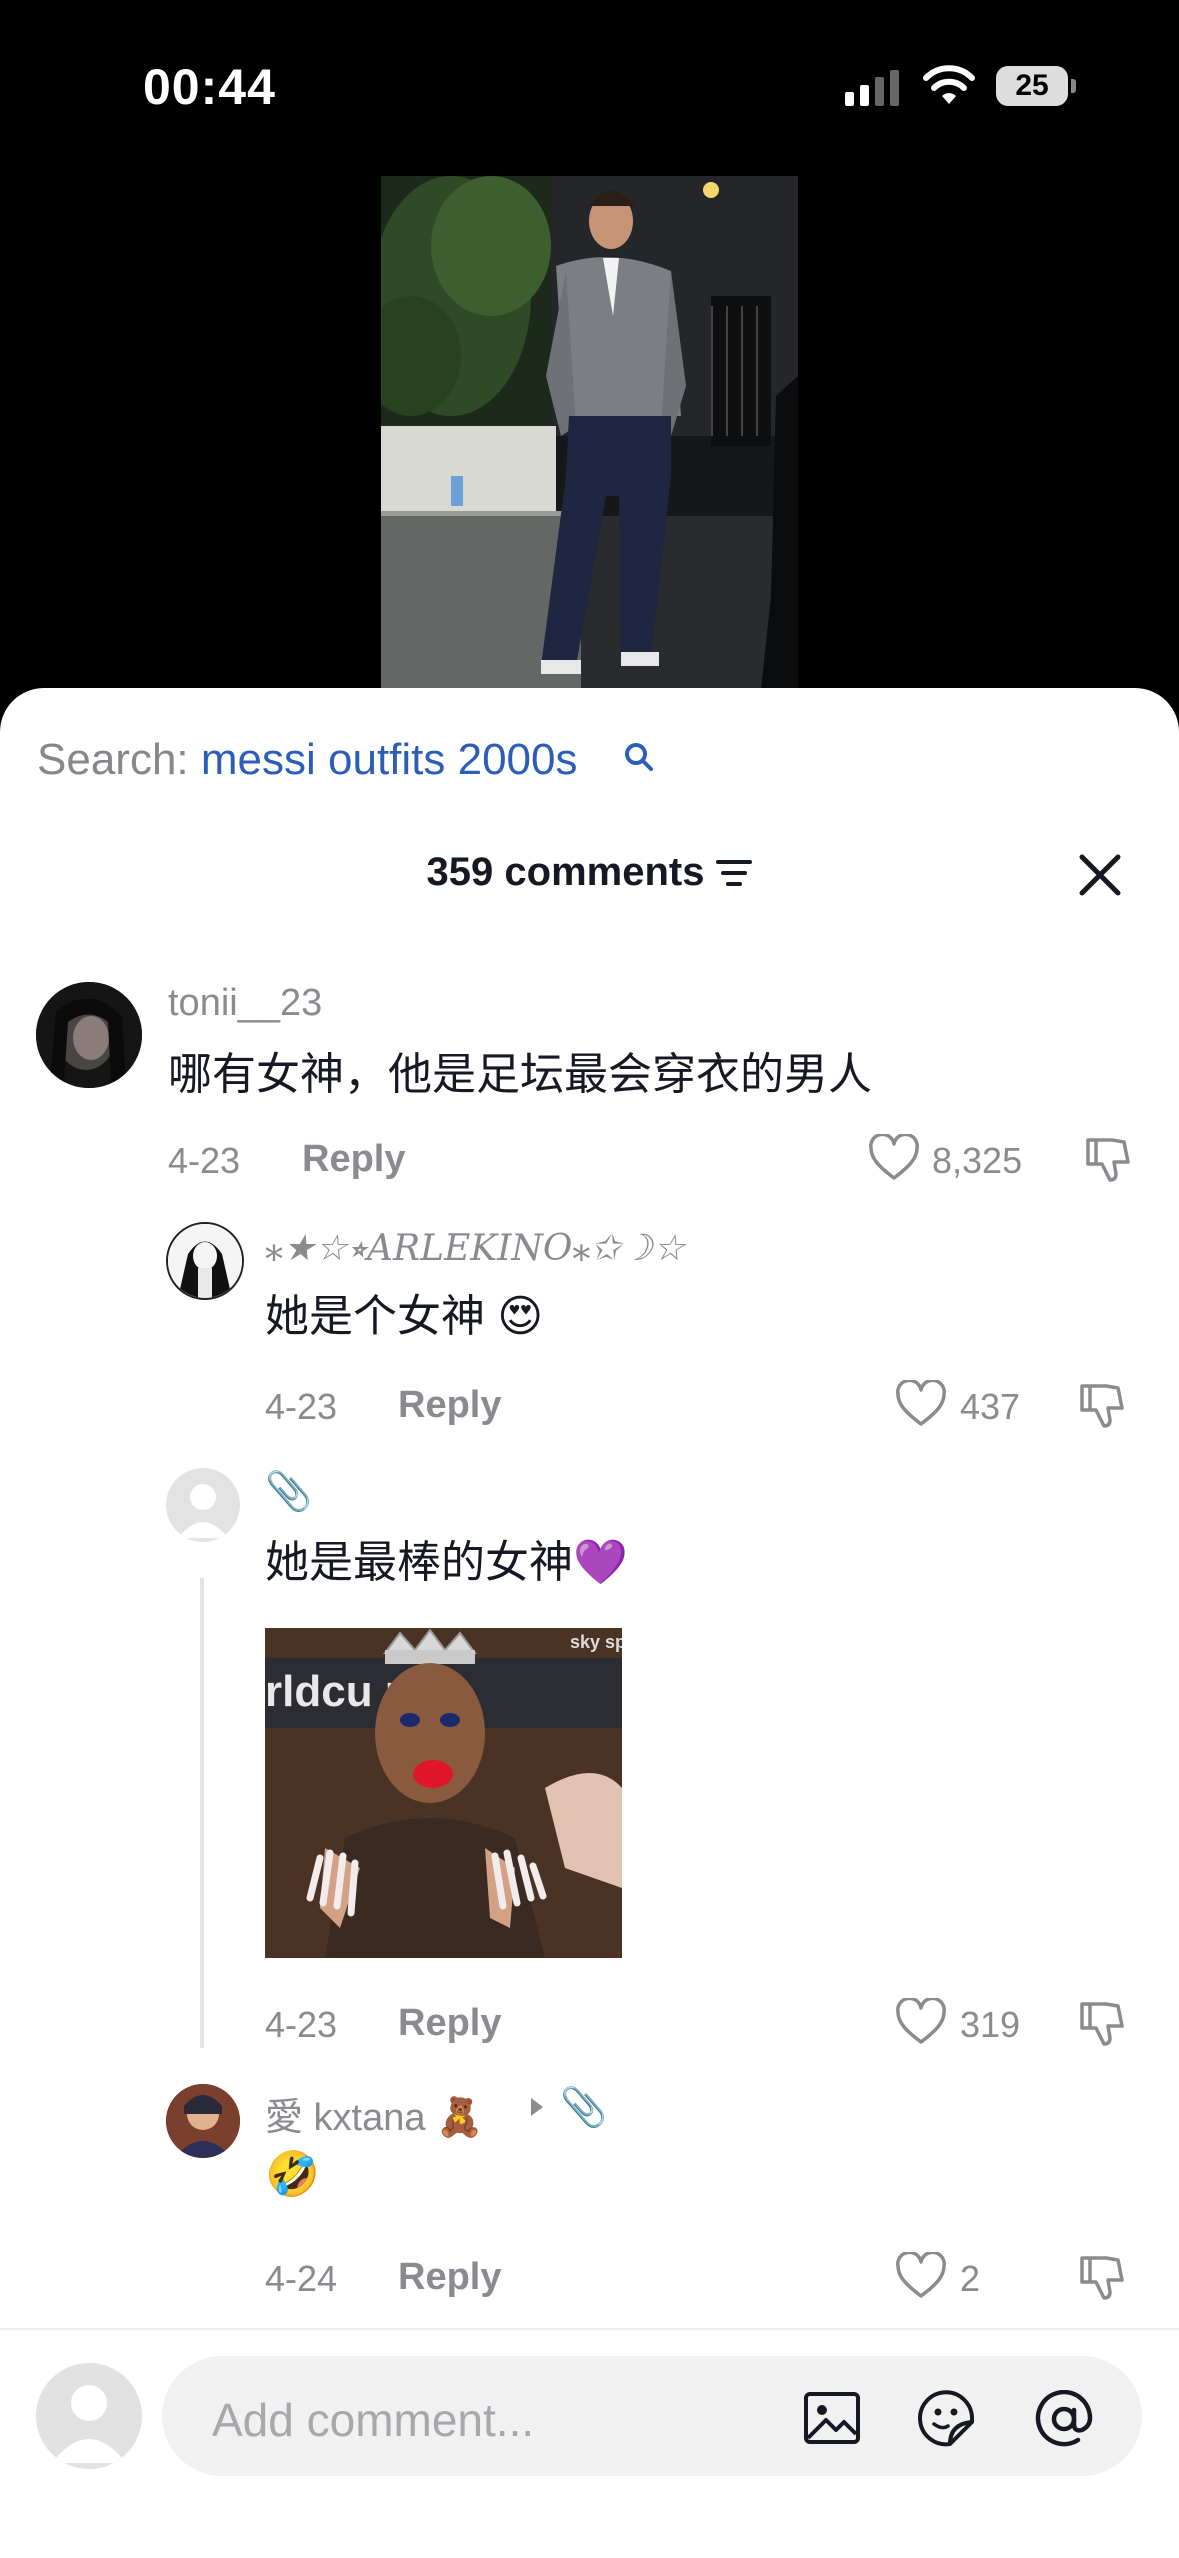 This screenshot has width=1179, height=2558. I want to click on thread-line, so click(202, 1813).